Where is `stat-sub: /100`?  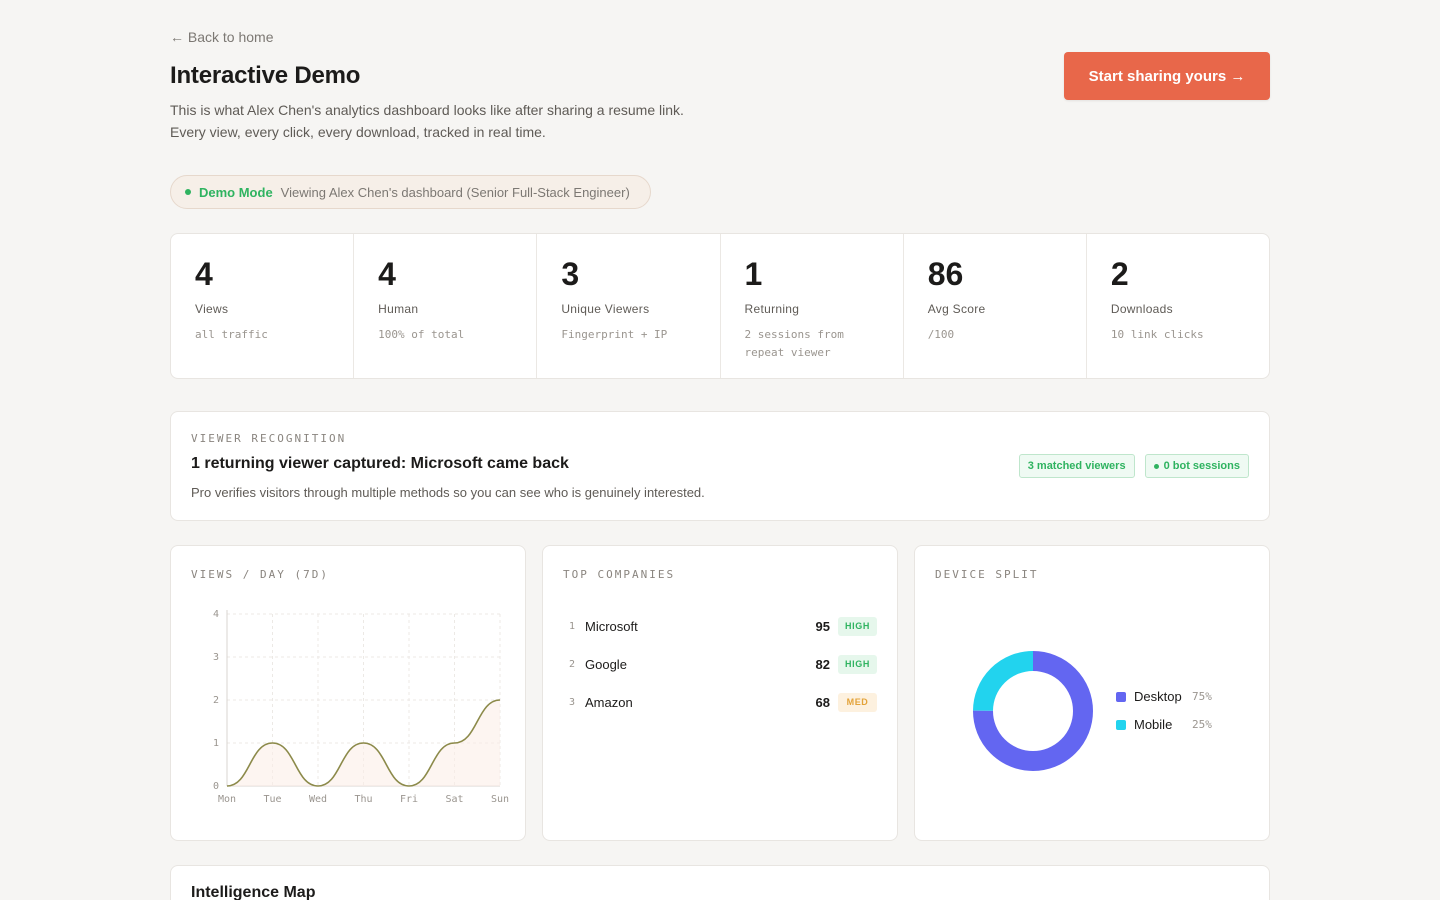
stat-sub: /100 is located at coordinates (988, 335).